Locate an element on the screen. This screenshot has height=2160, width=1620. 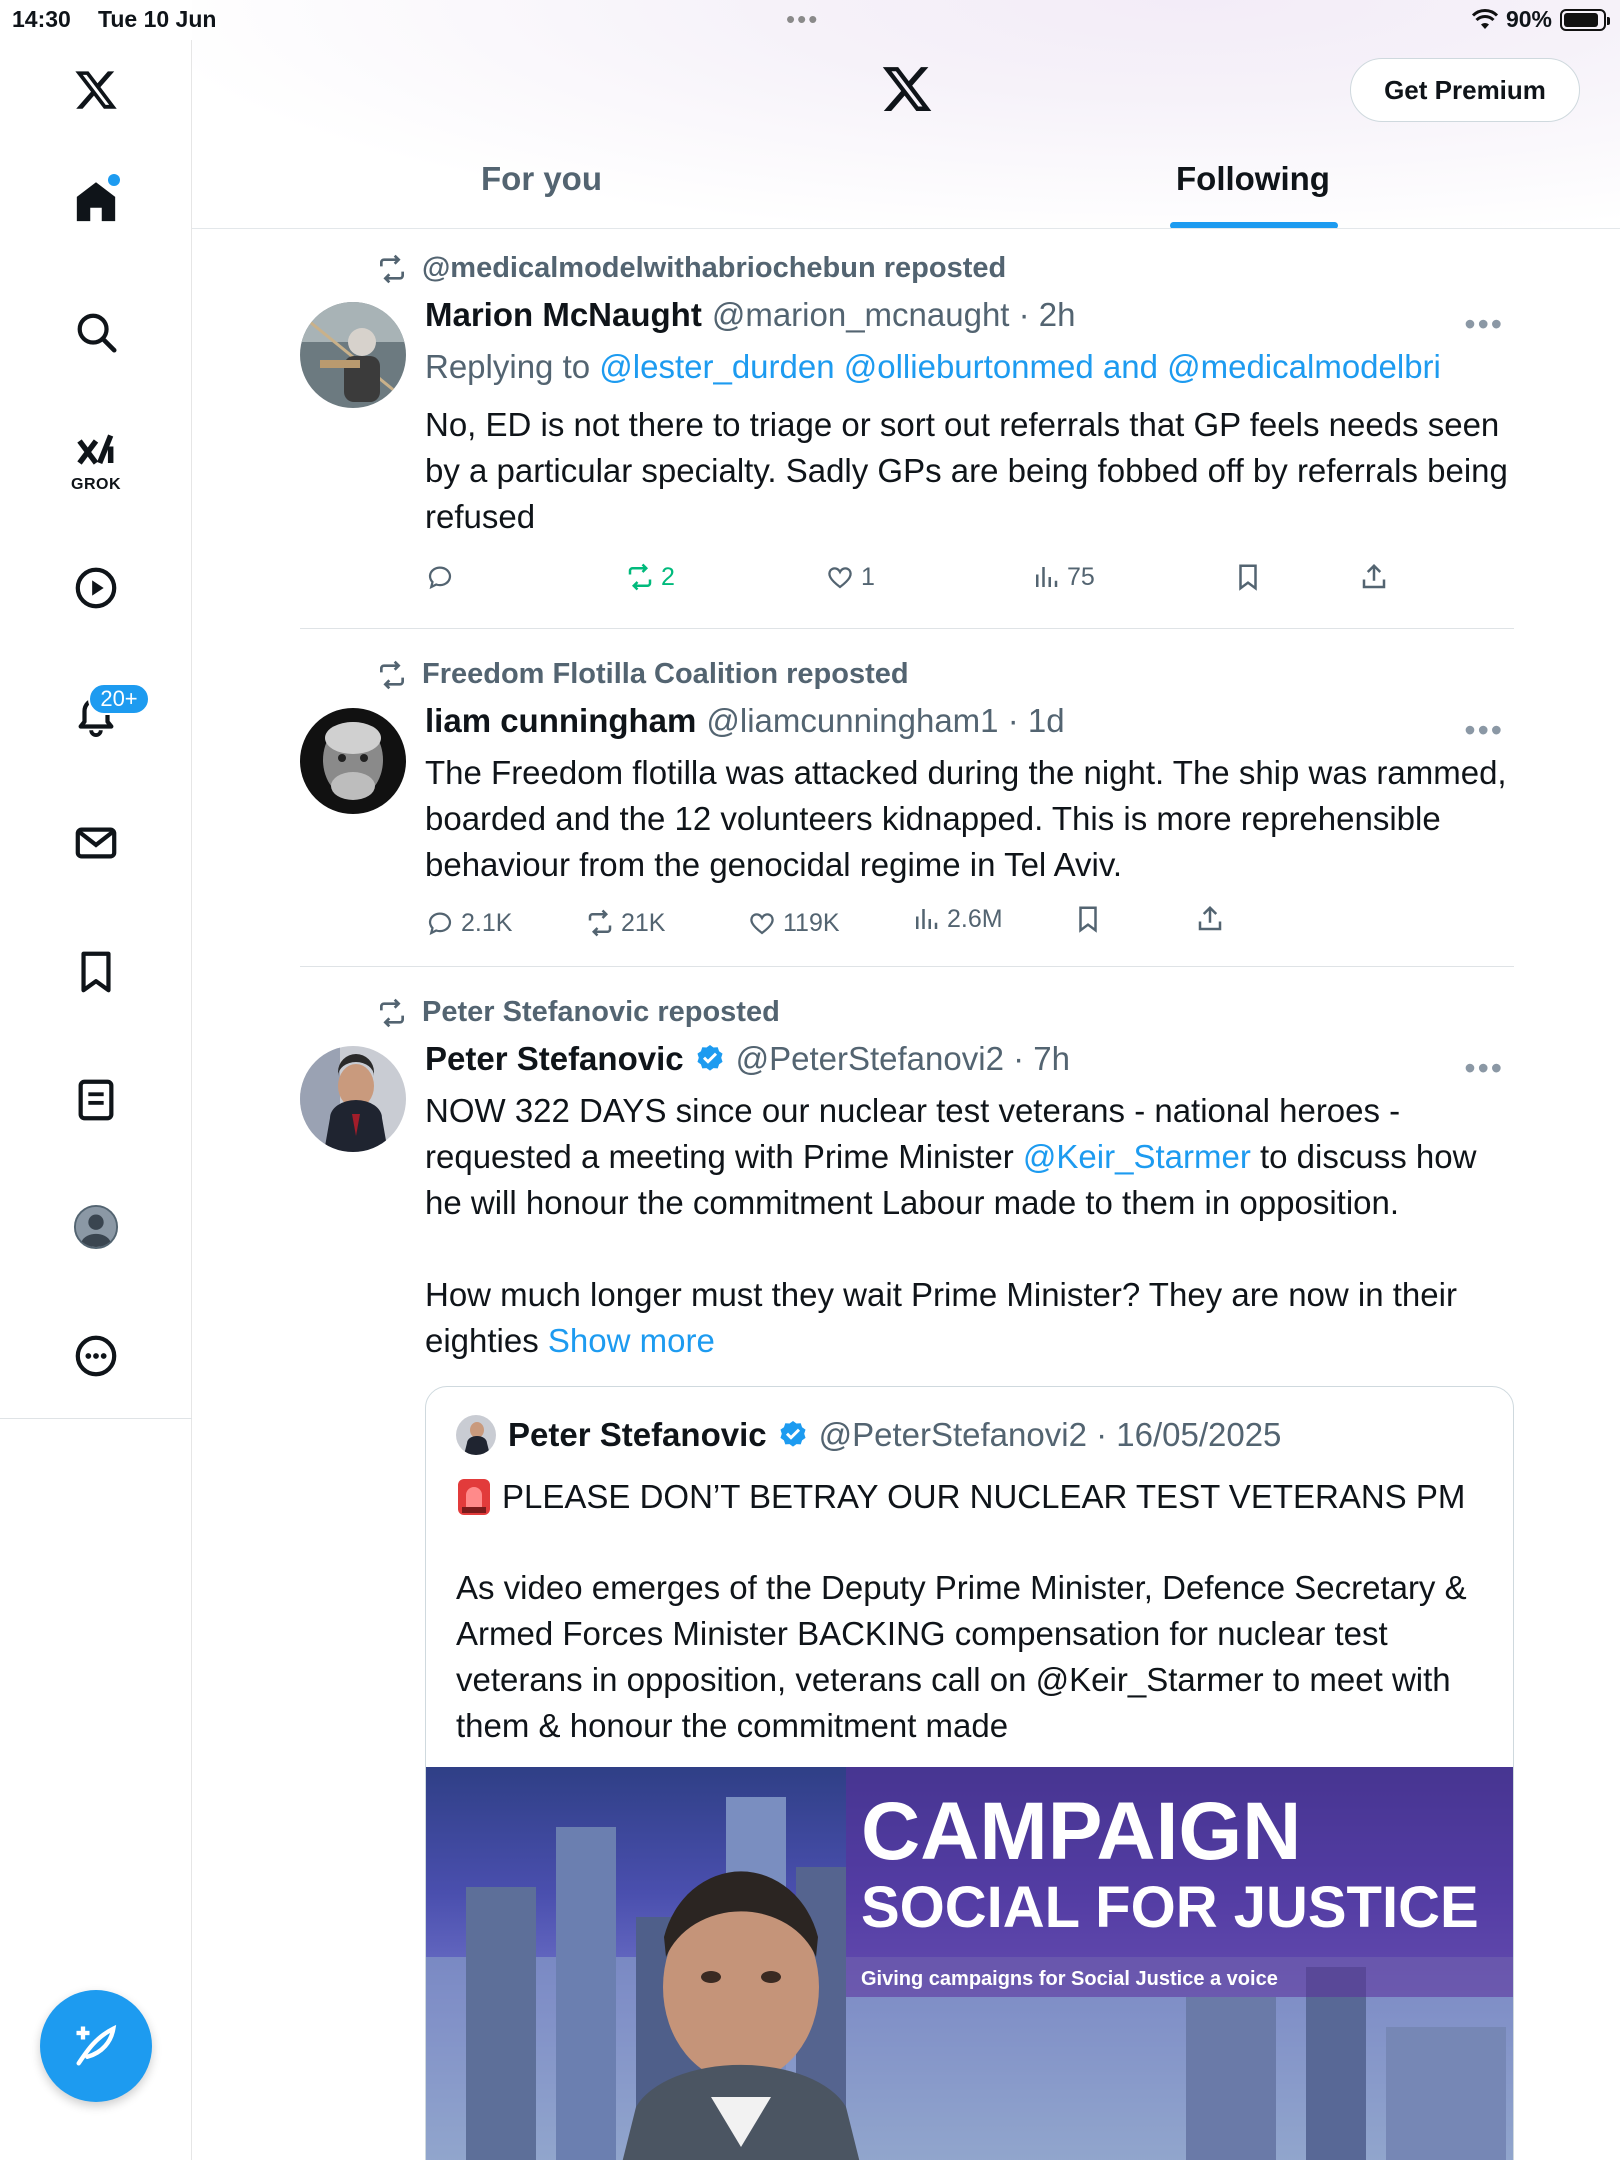
views-count: 75 is located at coordinates (1081, 576).